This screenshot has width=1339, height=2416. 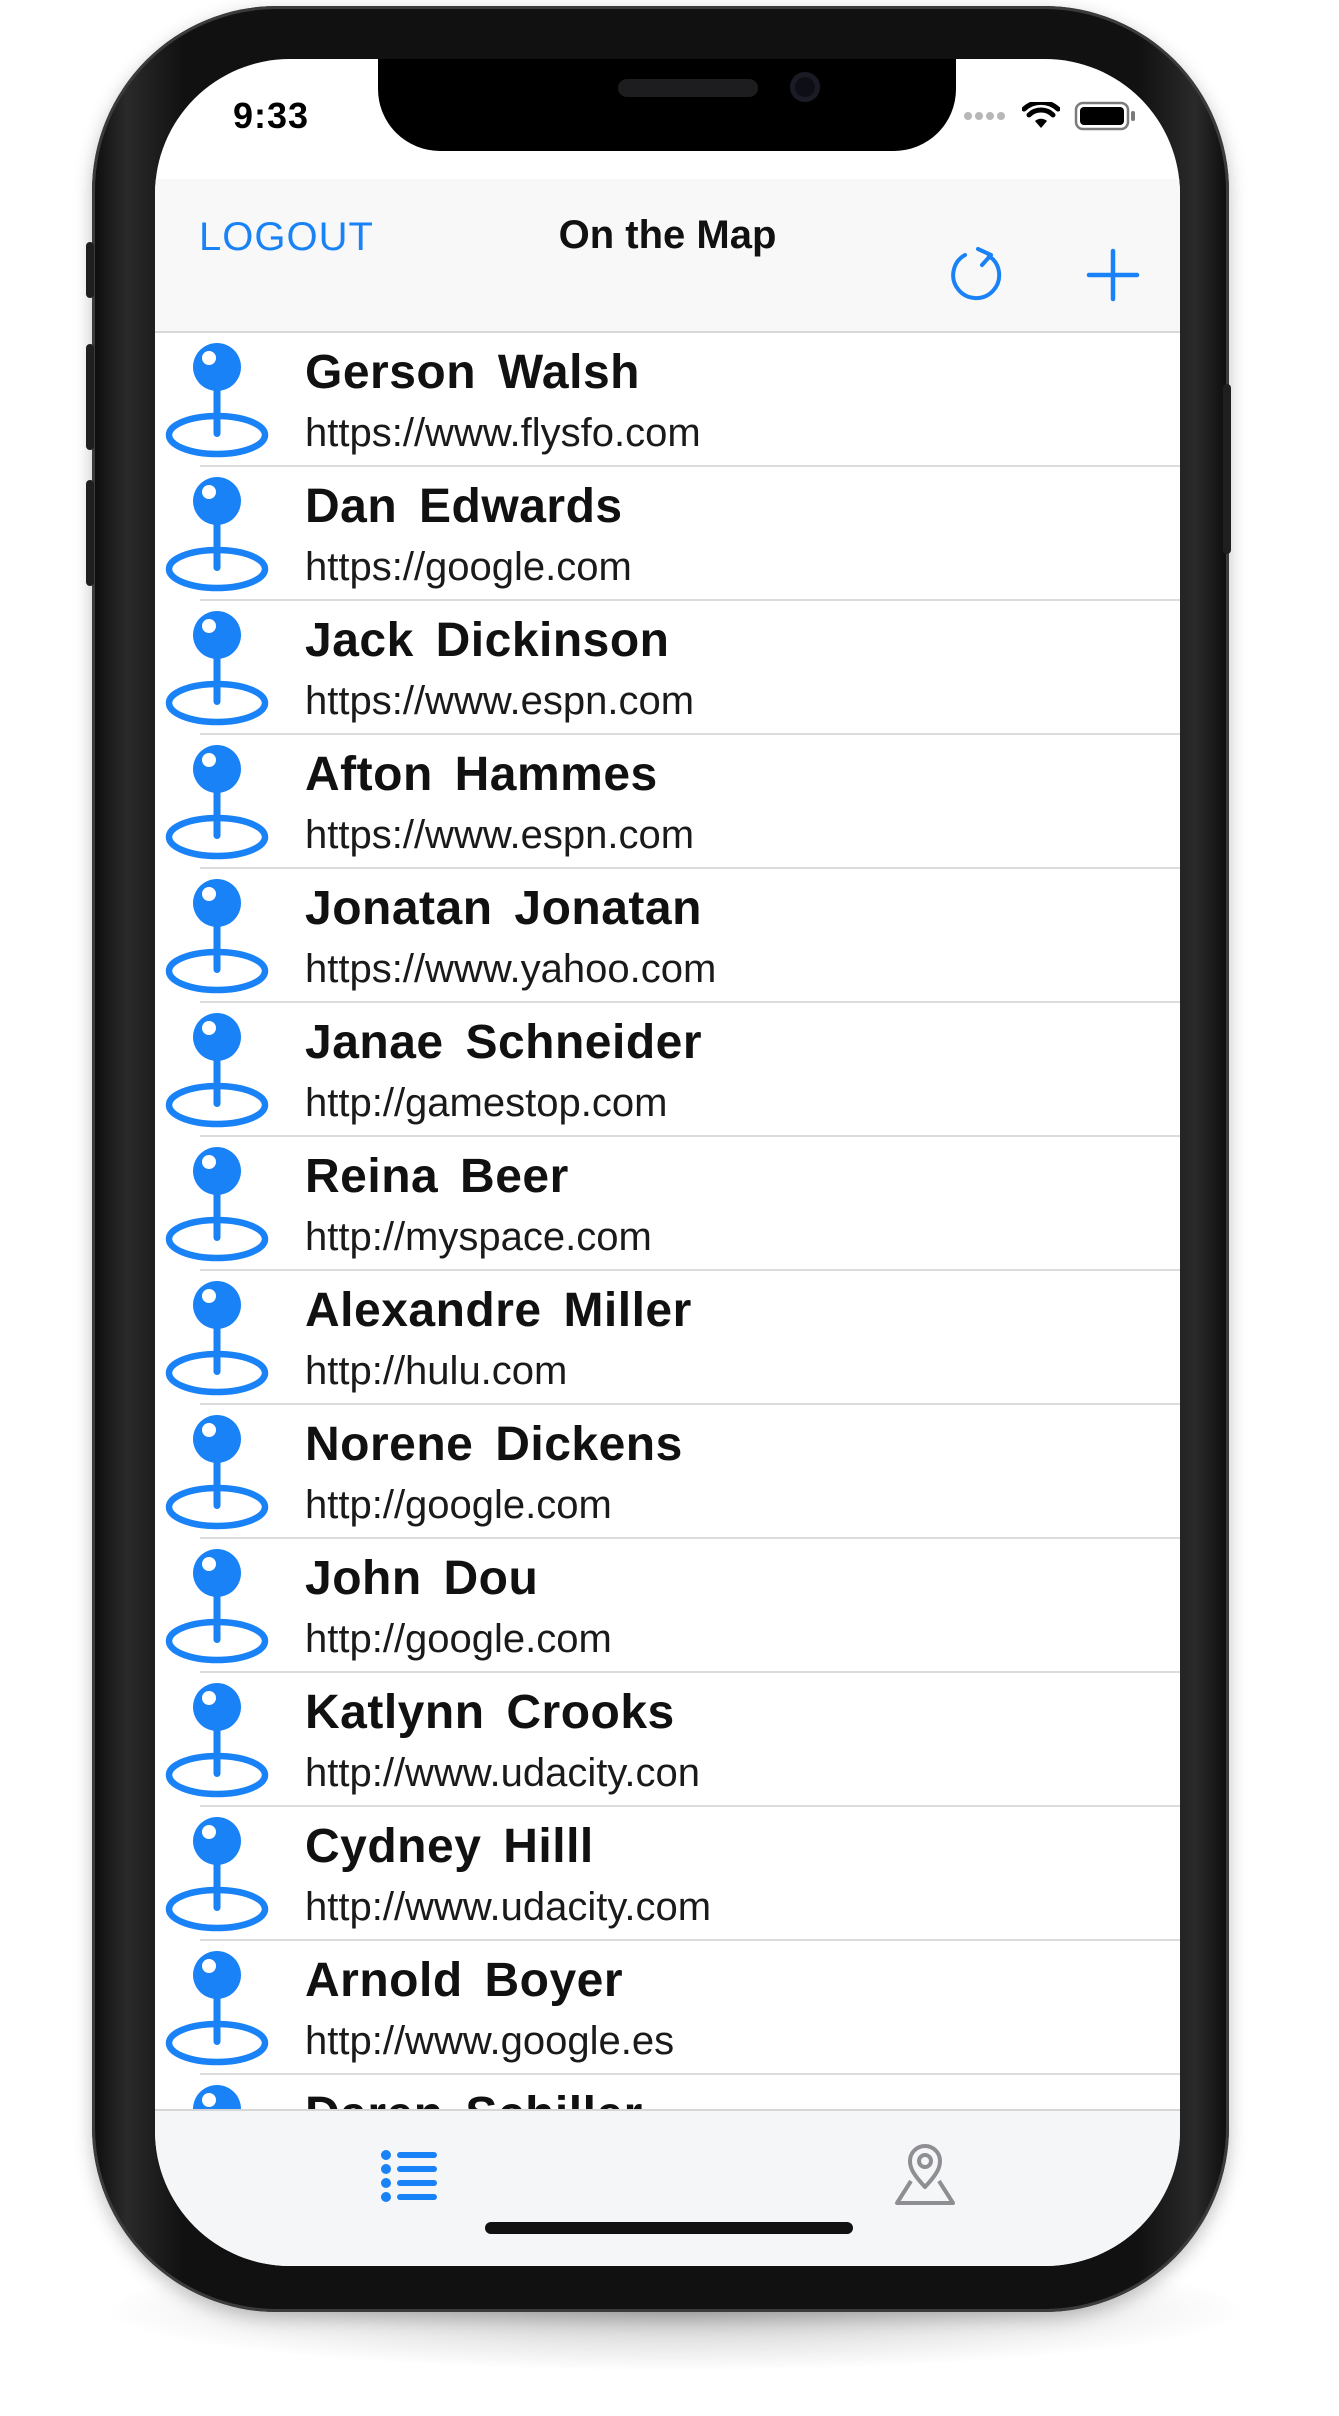 What do you see at coordinates (503, 433) in the screenshot?
I see `student-url: https://www.flysfo.com` at bounding box center [503, 433].